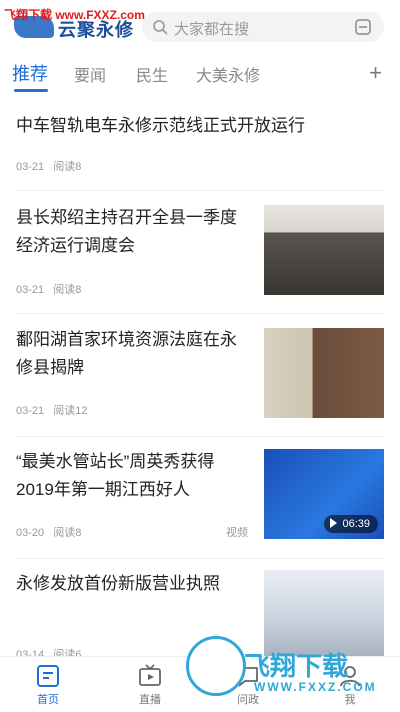 The width and height of the screenshot is (400, 712). Describe the element at coordinates (48, 700) in the screenshot. I see `nav-home-label: 首页` at that location.